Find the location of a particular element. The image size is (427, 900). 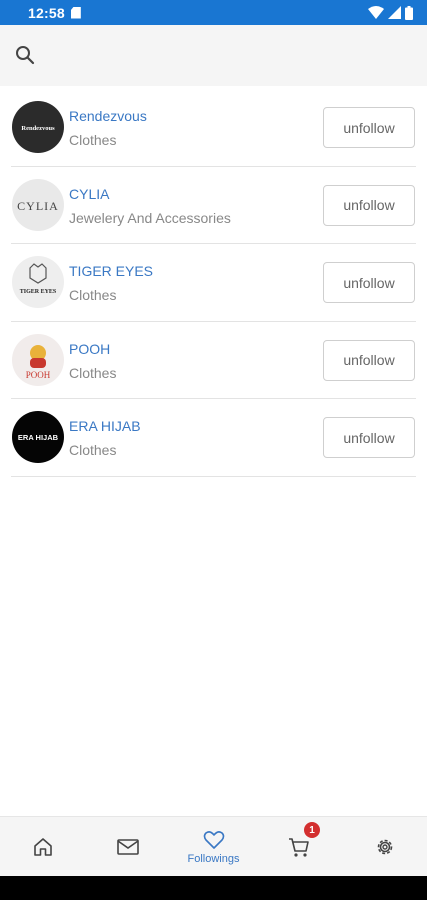

list-item: Rendezvous Rendezvous Clothes unfollow is located at coordinates (213, 128).